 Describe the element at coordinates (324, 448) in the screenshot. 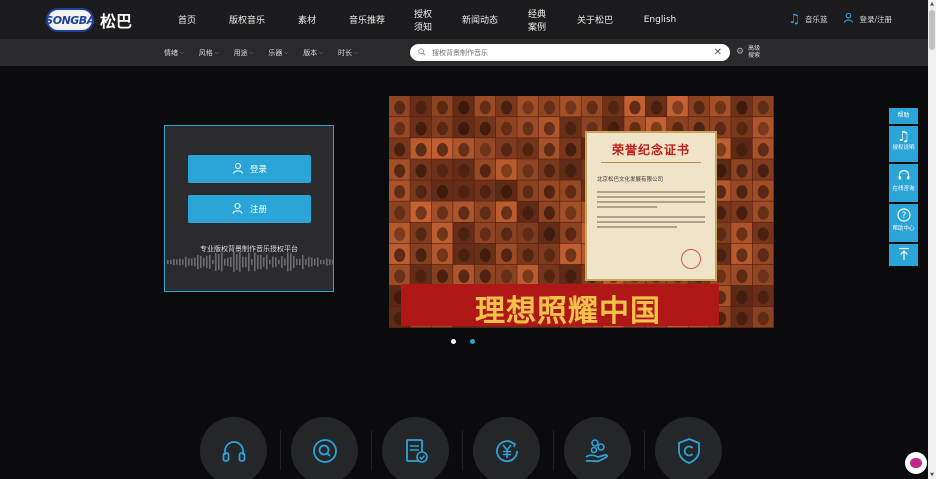

I see `feature-search` at that location.